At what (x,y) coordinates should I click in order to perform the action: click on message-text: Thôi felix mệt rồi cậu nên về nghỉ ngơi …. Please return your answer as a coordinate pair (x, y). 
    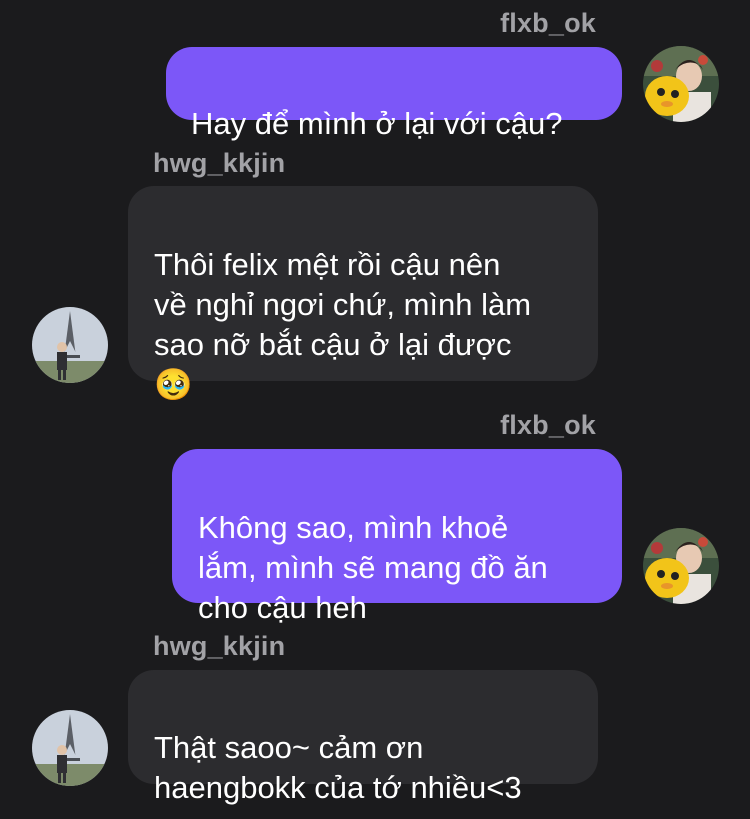
    Looking at the image, I should click on (343, 324).